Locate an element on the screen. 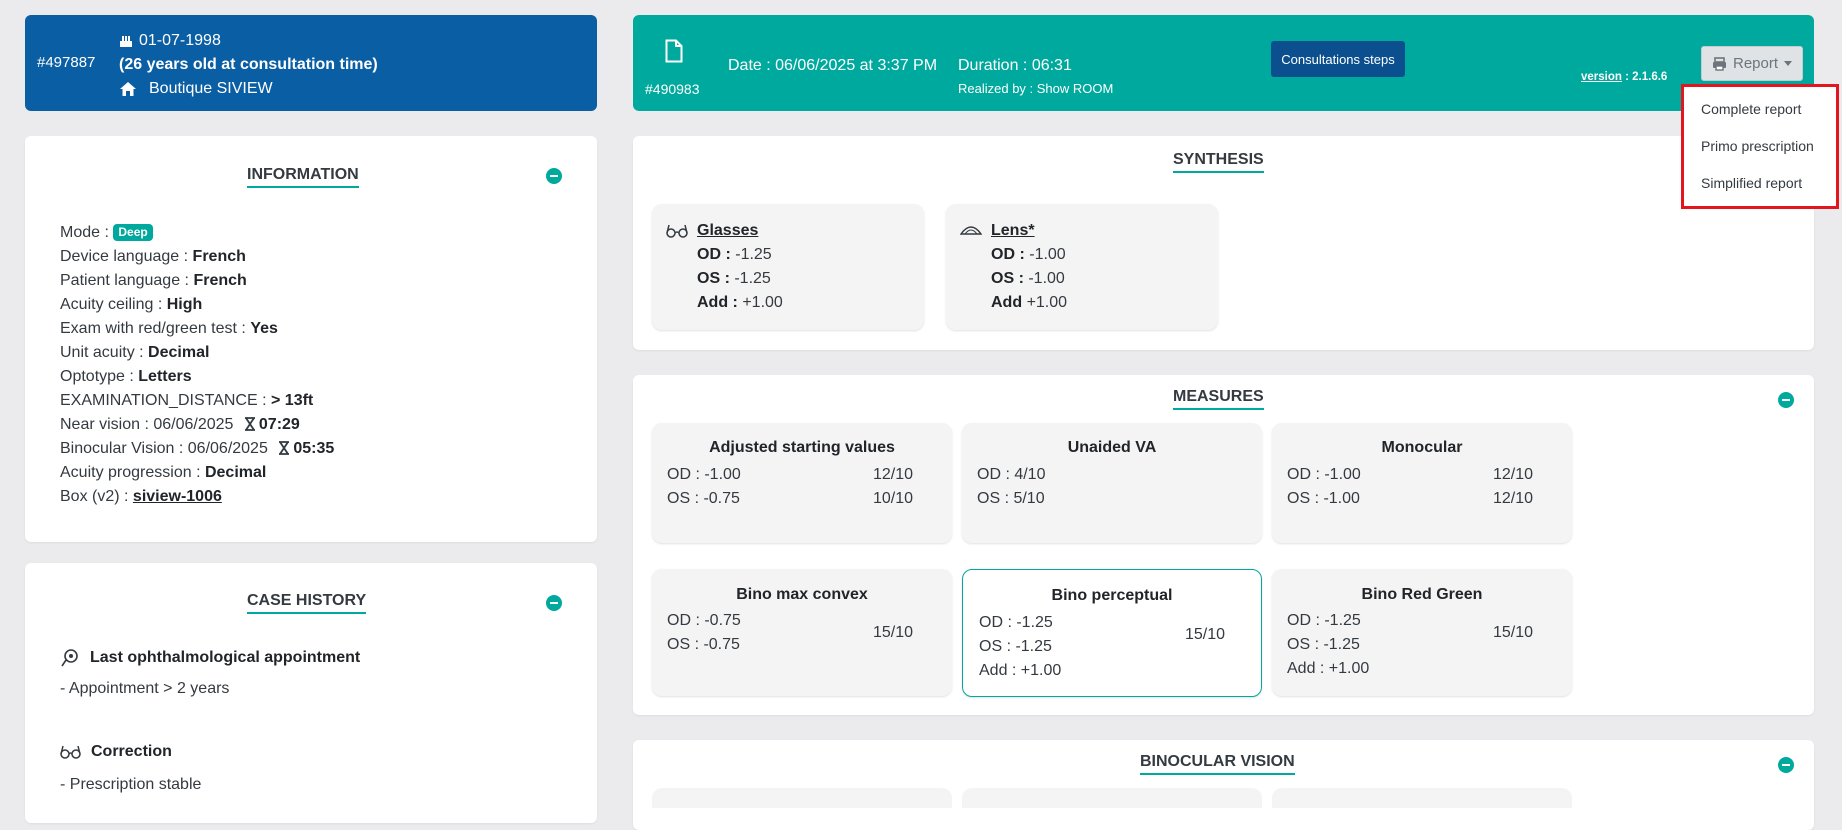  collapse-binocular-vision-icon is located at coordinates (1786, 765).